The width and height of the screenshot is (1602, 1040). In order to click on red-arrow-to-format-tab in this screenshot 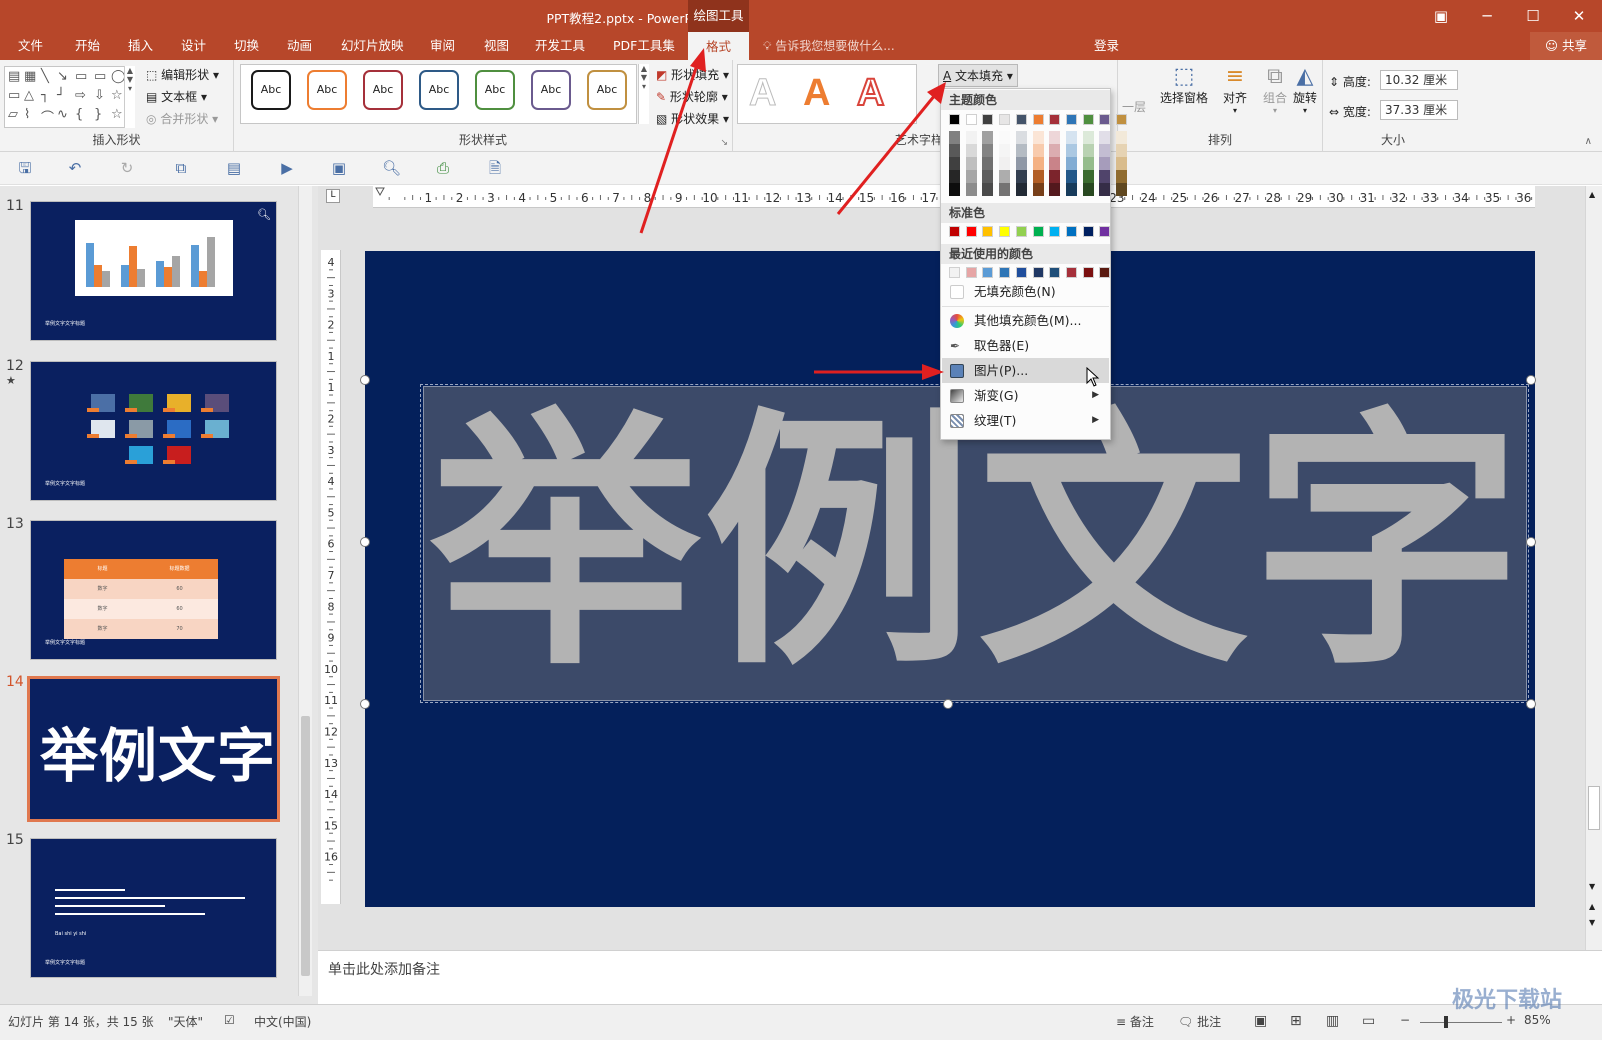, I will do `click(672, 141)`.